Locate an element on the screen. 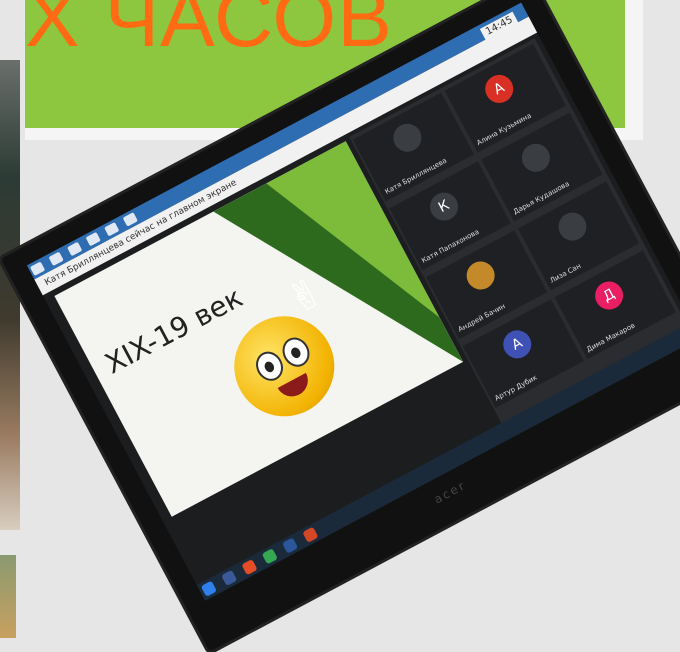 This screenshot has width=680, height=652. start-icon is located at coordinates (209, 588).